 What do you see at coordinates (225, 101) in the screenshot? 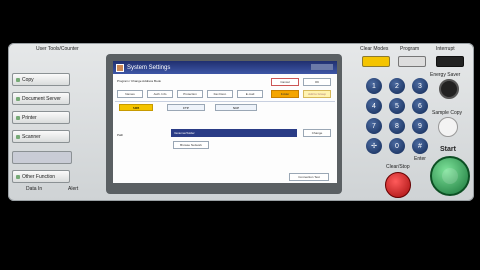
I see `divider` at bounding box center [225, 101].